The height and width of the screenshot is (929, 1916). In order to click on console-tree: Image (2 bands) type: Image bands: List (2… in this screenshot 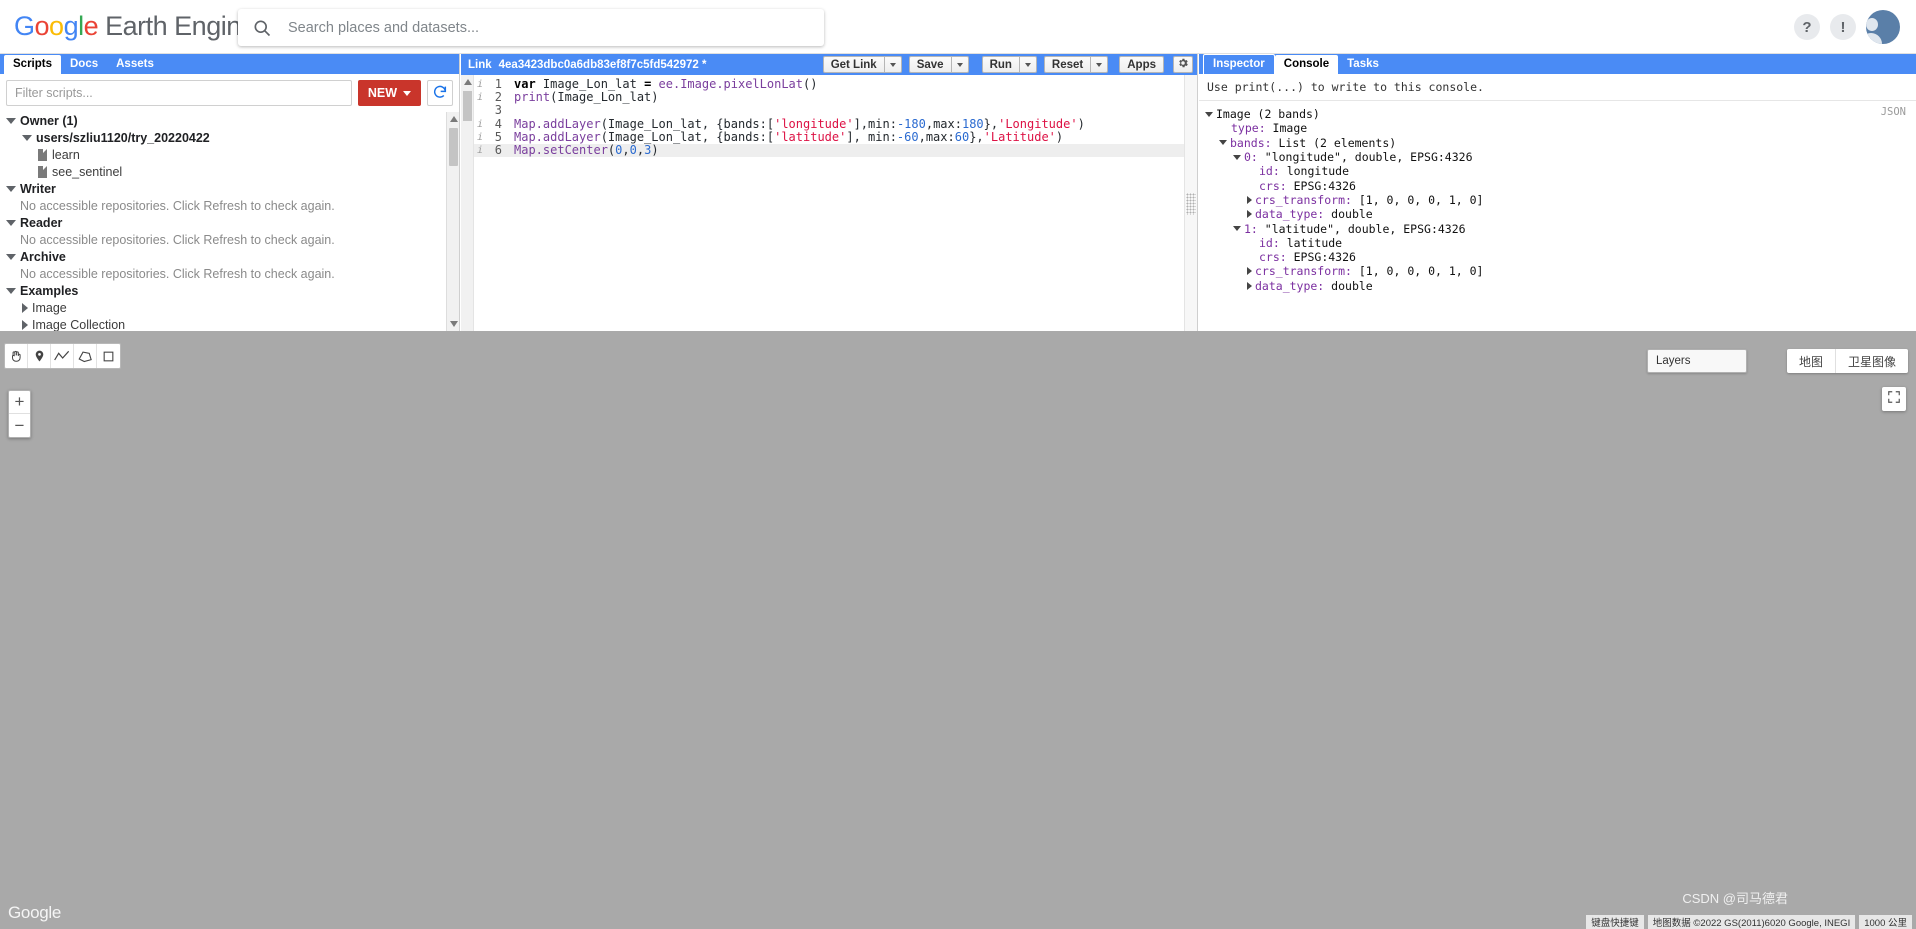, I will do `click(1557, 197)`.